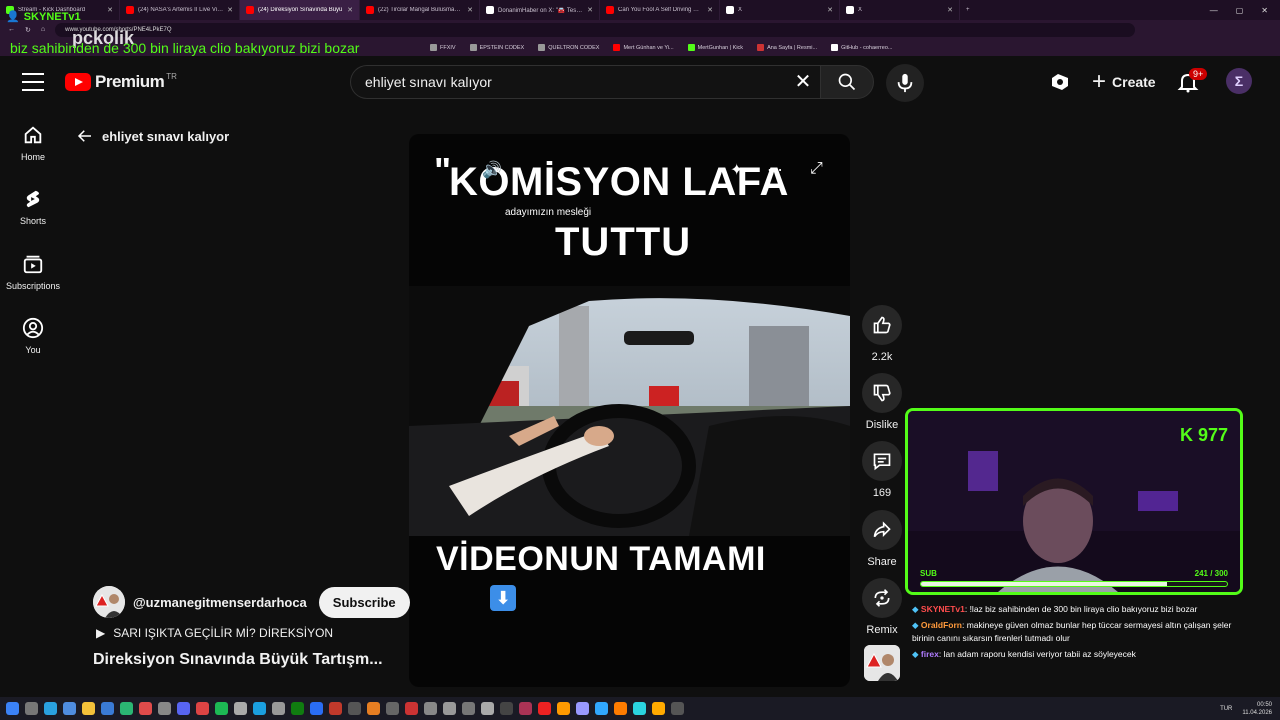  Describe the element at coordinates (816, 169) in the screenshot. I see `fullscreen-icon: ⤢` at that location.